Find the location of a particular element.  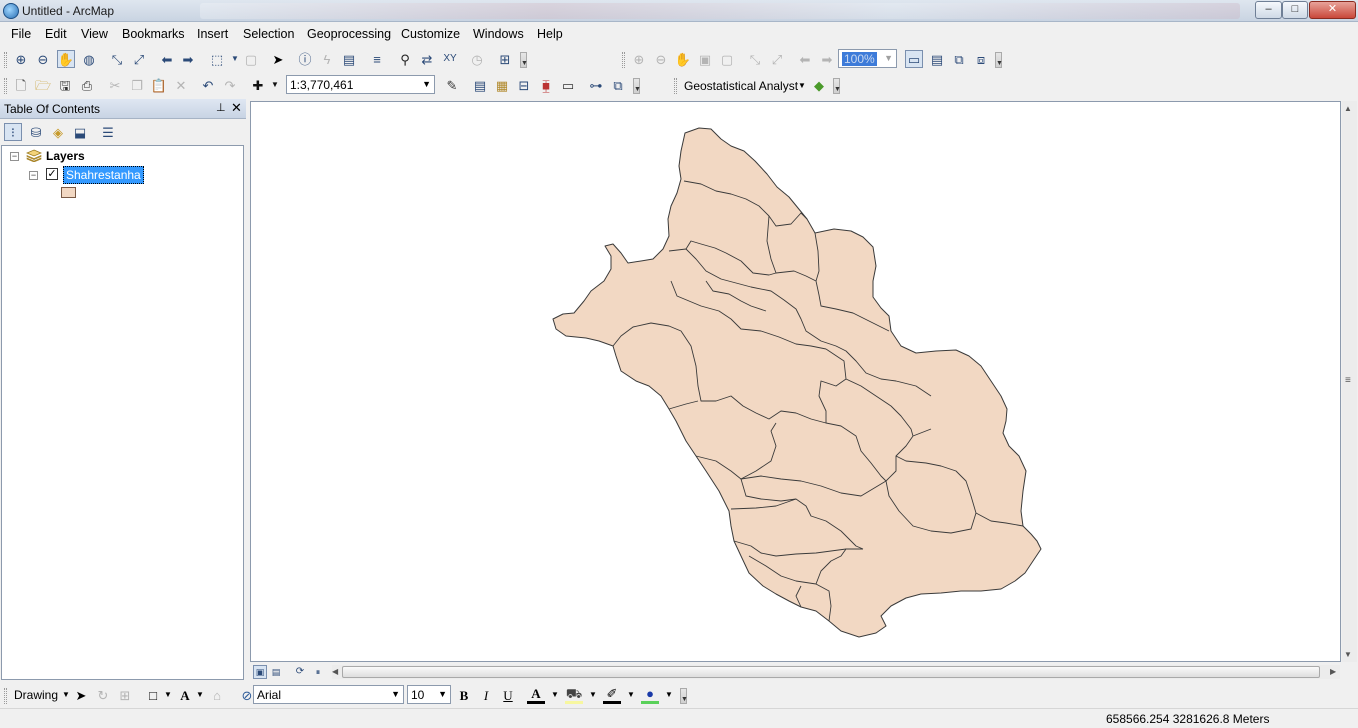

hyperlink-lightning-icon: ϟ is located at coordinates (327, 59).